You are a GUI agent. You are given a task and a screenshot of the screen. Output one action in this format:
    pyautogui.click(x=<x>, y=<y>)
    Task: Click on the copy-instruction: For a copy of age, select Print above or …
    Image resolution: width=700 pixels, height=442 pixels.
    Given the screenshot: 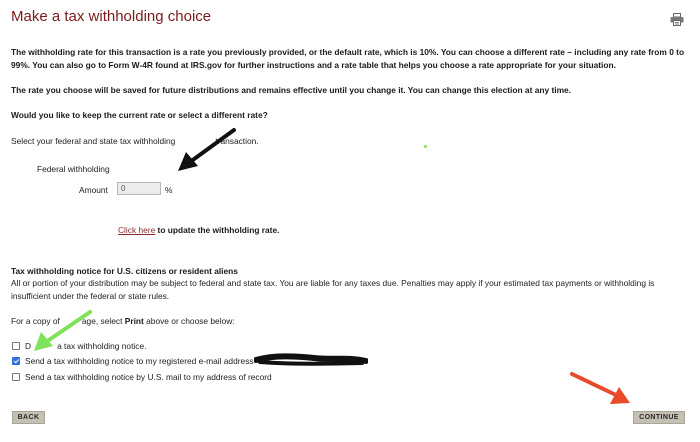 What is the action you would take?
    pyautogui.click(x=350, y=321)
    